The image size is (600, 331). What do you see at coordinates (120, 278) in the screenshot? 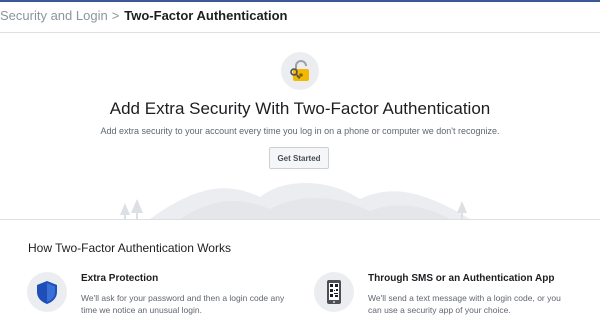
I see `feature-title: Extra Protection` at bounding box center [120, 278].